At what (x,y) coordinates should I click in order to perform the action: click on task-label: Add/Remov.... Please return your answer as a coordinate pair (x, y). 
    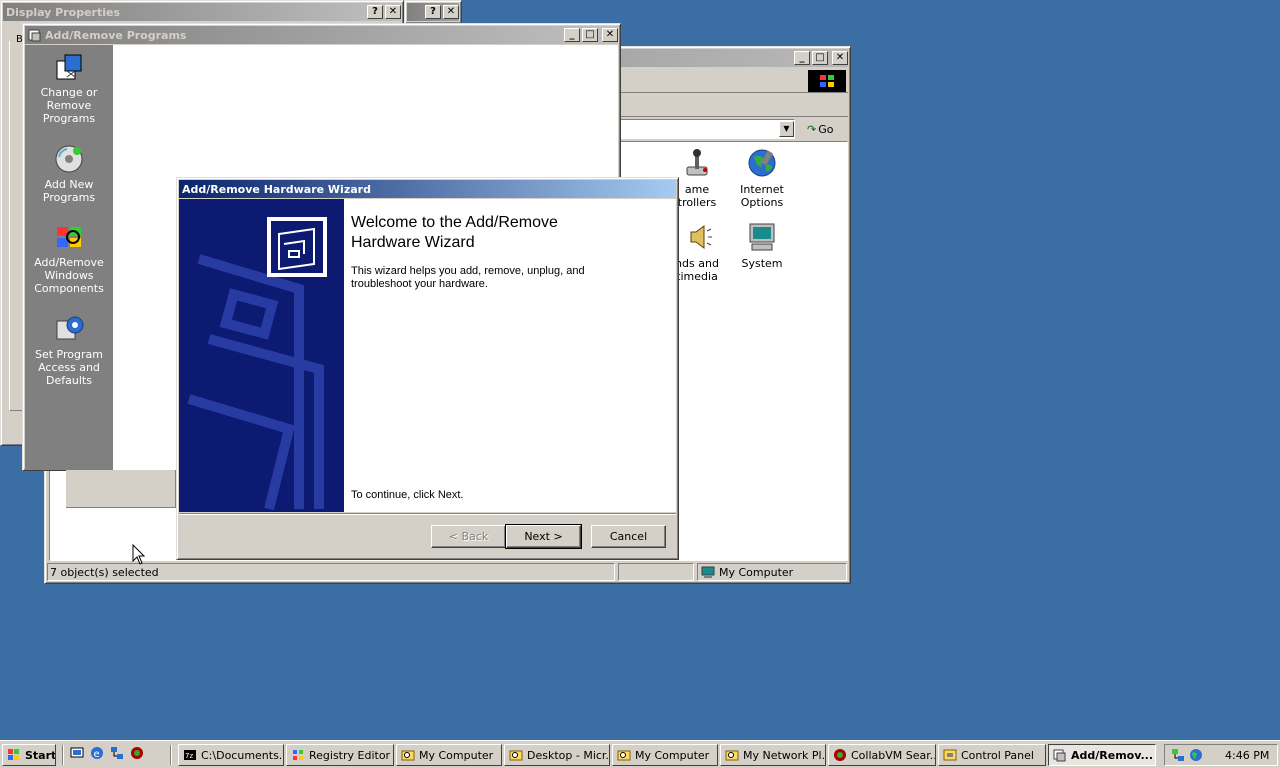
    Looking at the image, I should click on (1112, 755).